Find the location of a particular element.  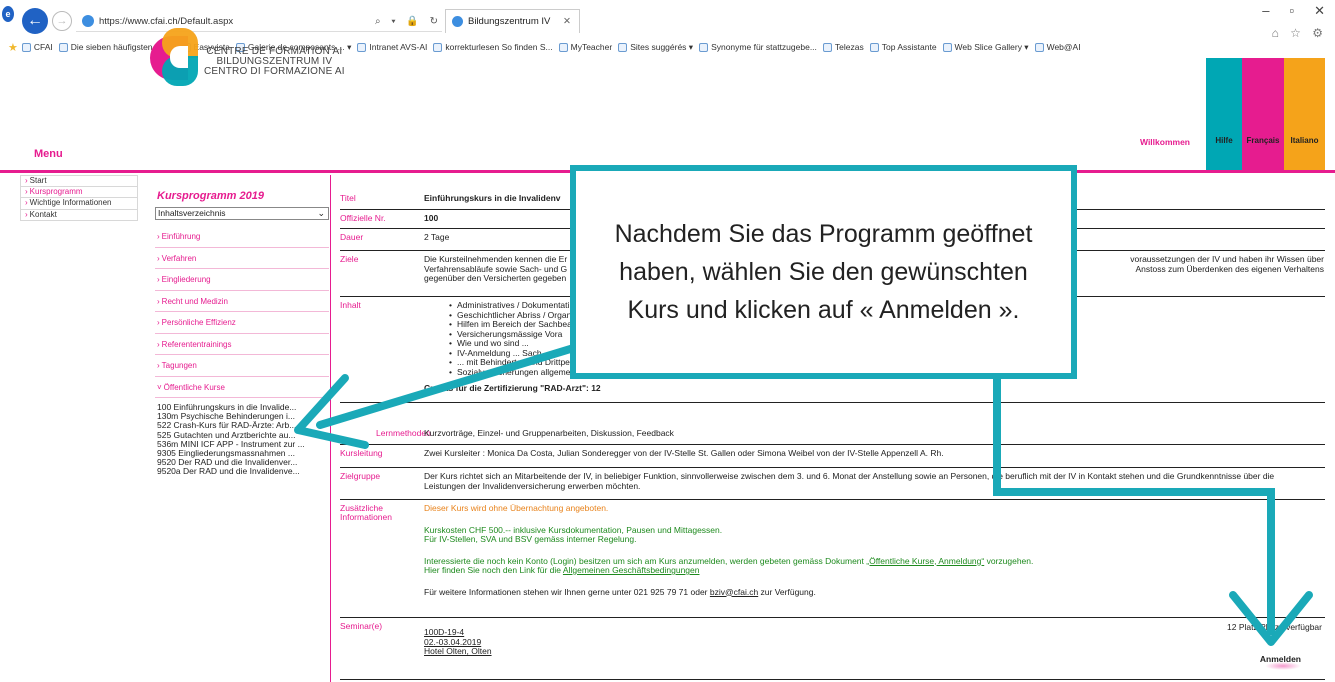

favorite-label: MyTeacher is located at coordinates (591, 47).